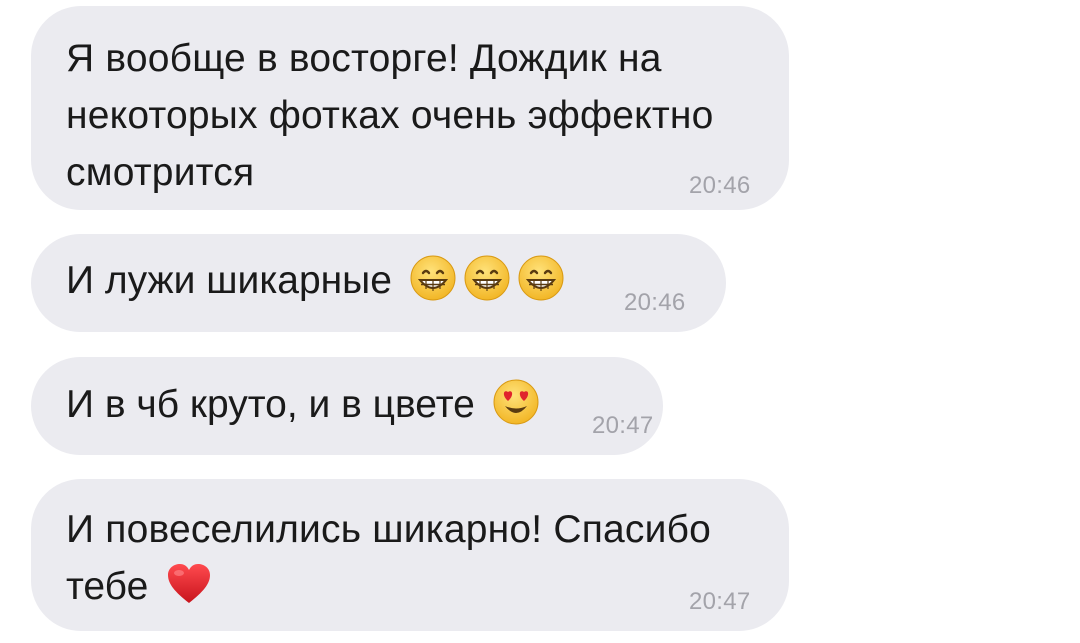 The height and width of the screenshot is (643, 1080). I want to click on message-row: тебе, so click(139, 586).